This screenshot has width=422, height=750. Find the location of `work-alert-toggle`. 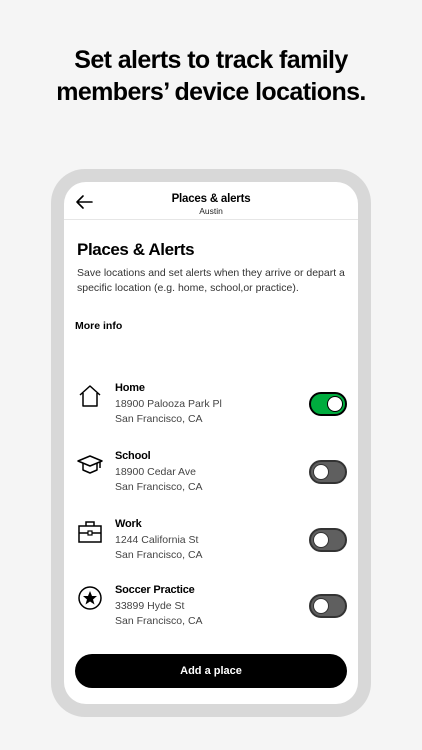

work-alert-toggle is located at coordinates (328, 540).